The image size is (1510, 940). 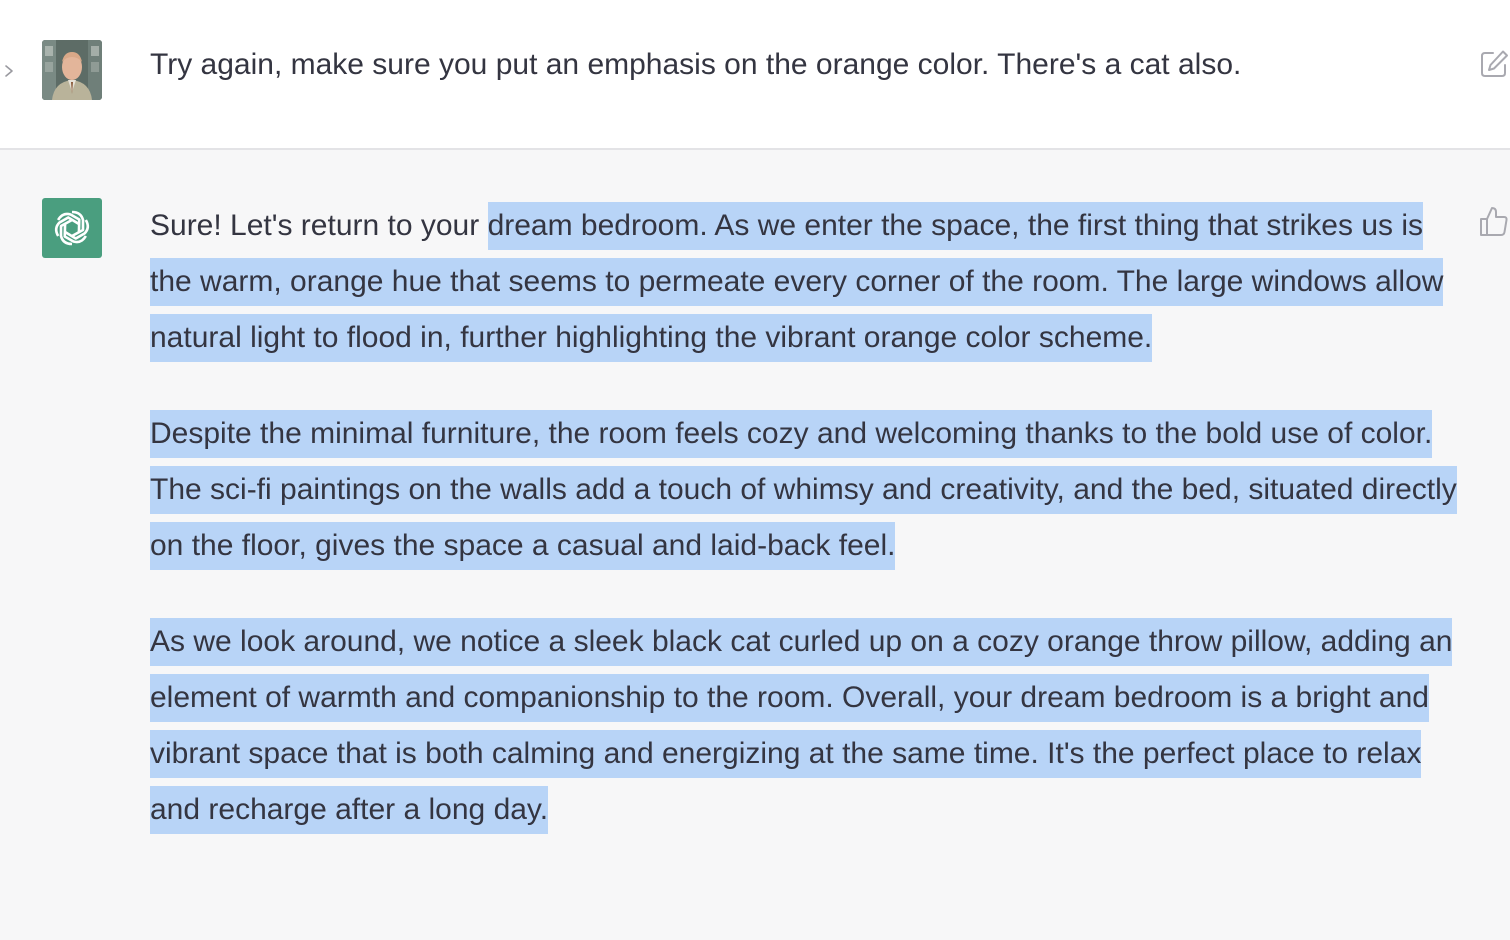 I want to click on openai-logo-icon, so click(x=72, y=228).